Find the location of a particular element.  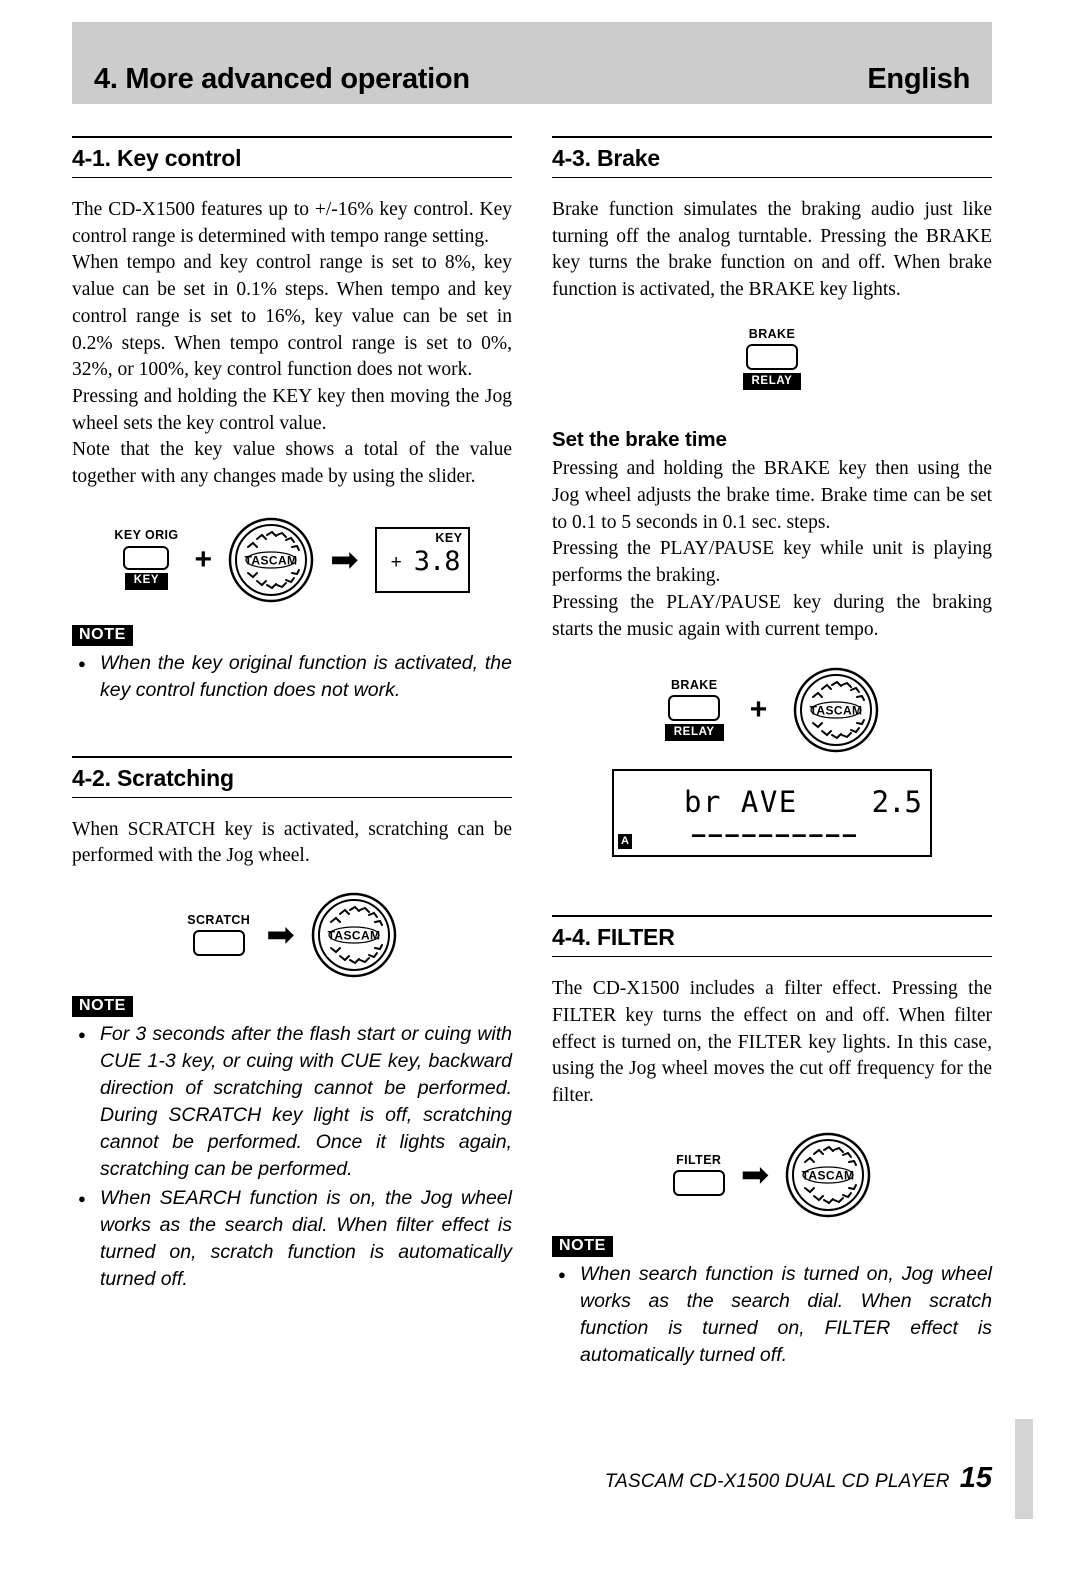

page-title: 4. More advanced operation is located at coordinates (282, 79).